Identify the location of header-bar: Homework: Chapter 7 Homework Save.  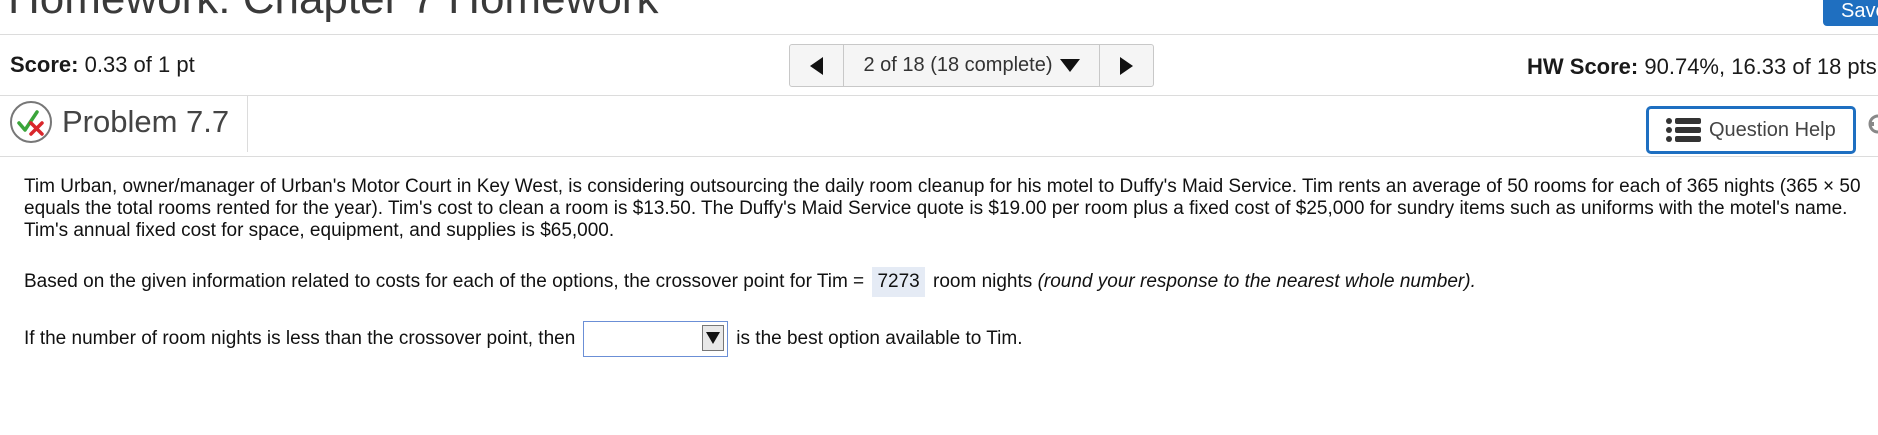
(939, 17).